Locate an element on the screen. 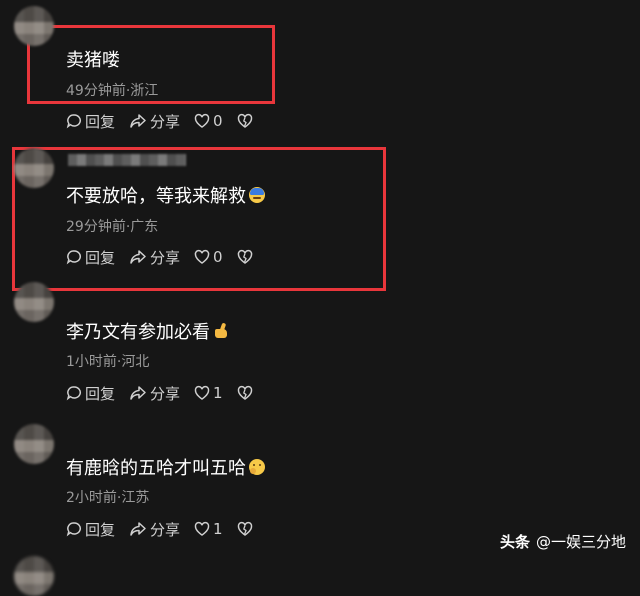 The image size is (640, 596). watermark-brand: 头条 is located at coordinates (514, 542).